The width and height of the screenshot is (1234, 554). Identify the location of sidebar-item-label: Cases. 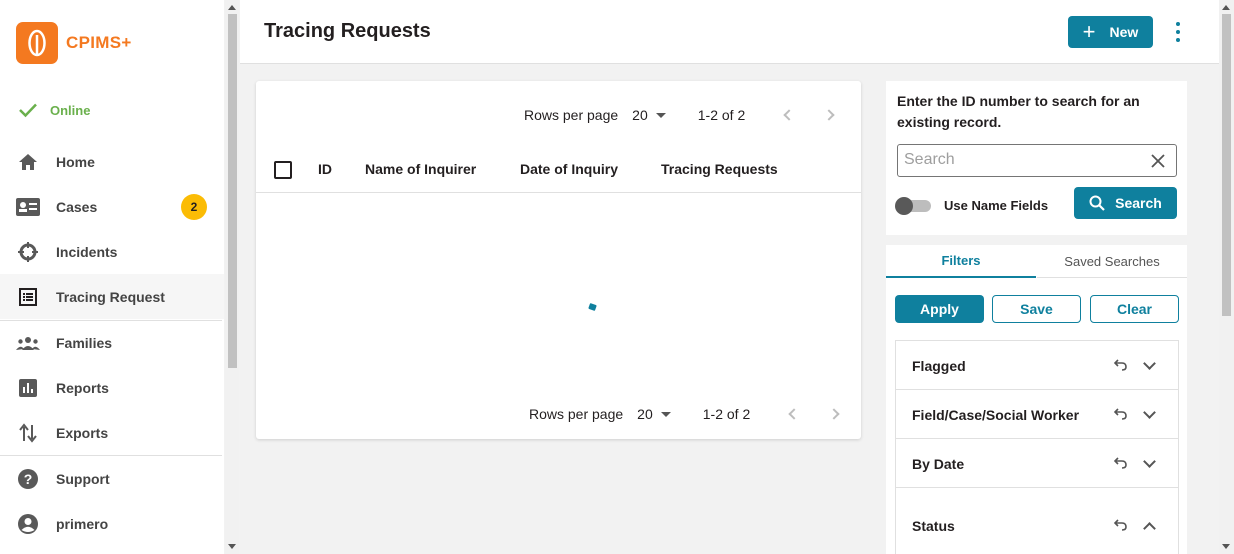
(77, 206).